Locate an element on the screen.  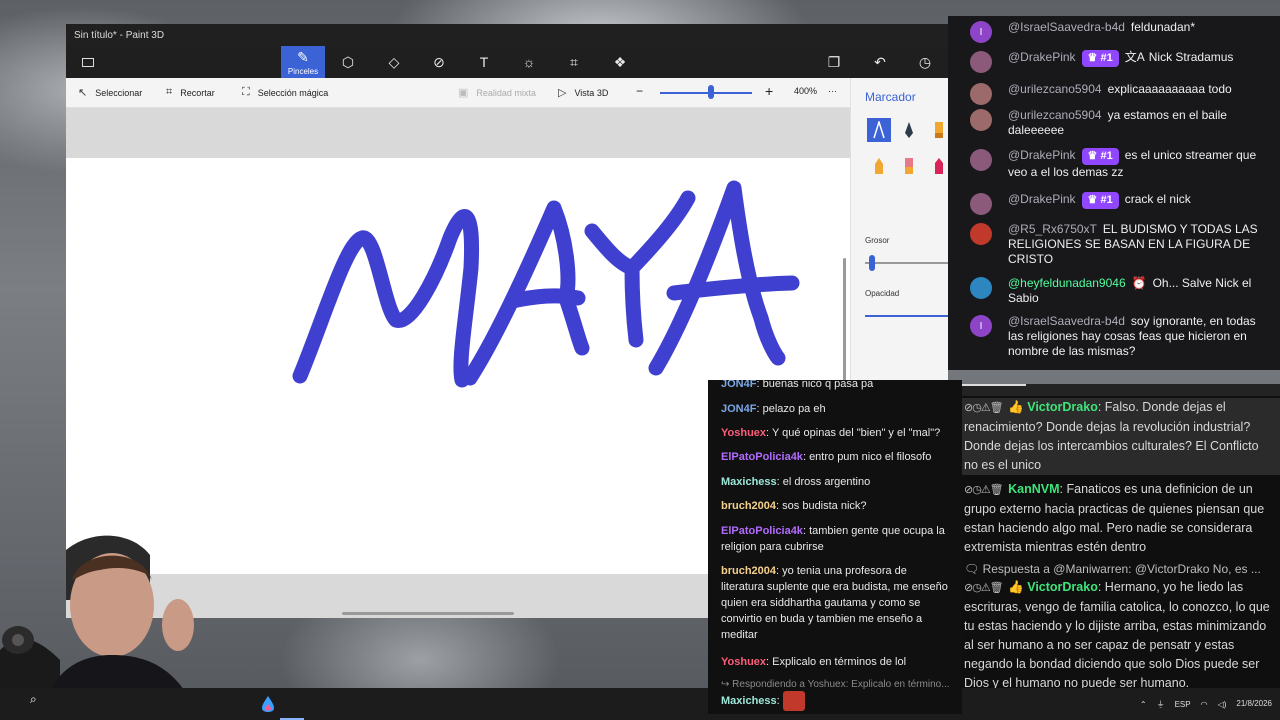
effects-tab: ☼ is located at coordinates (529, 62).